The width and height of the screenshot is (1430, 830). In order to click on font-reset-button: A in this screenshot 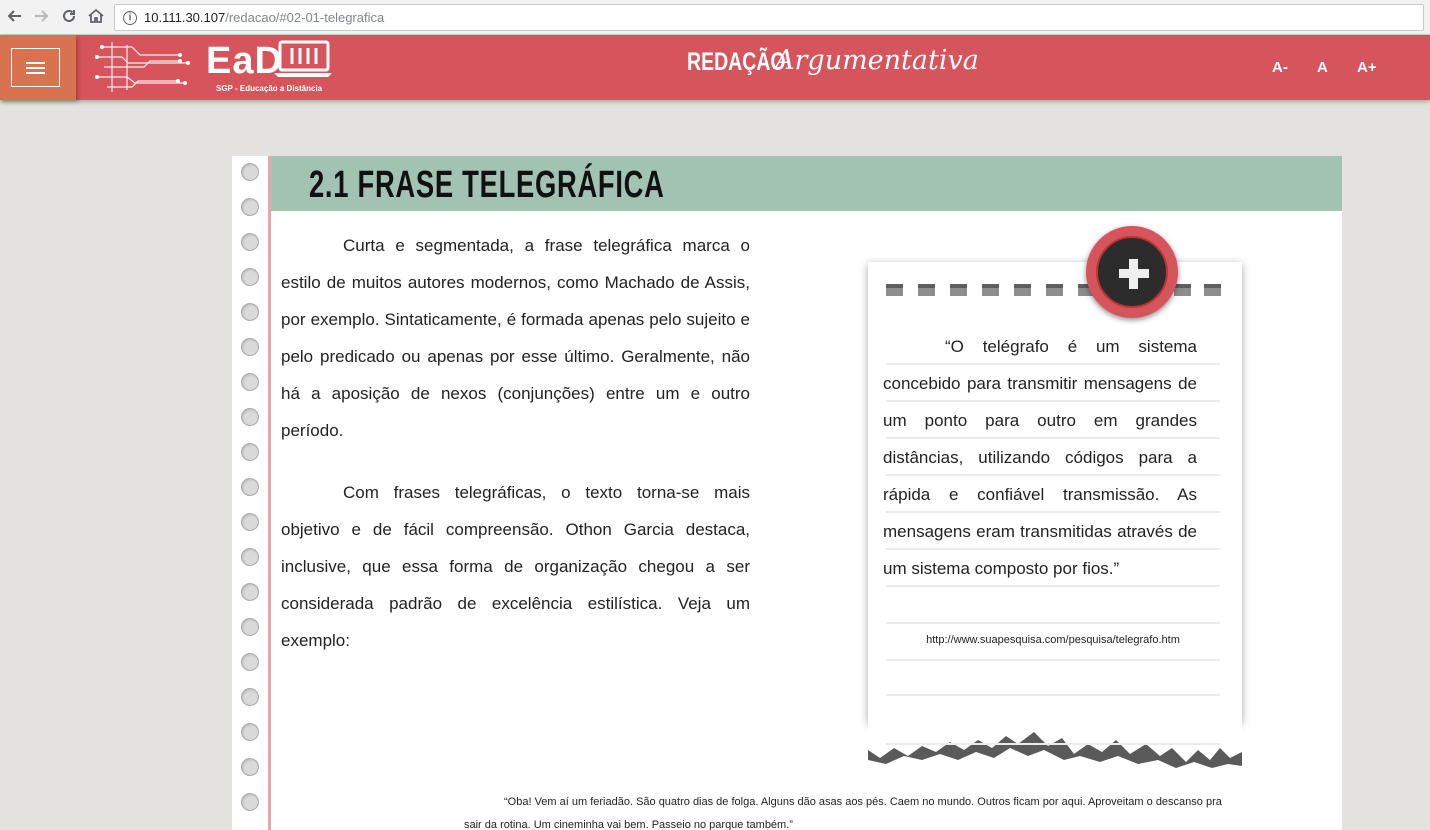, I will do `click(1322, 67)`.